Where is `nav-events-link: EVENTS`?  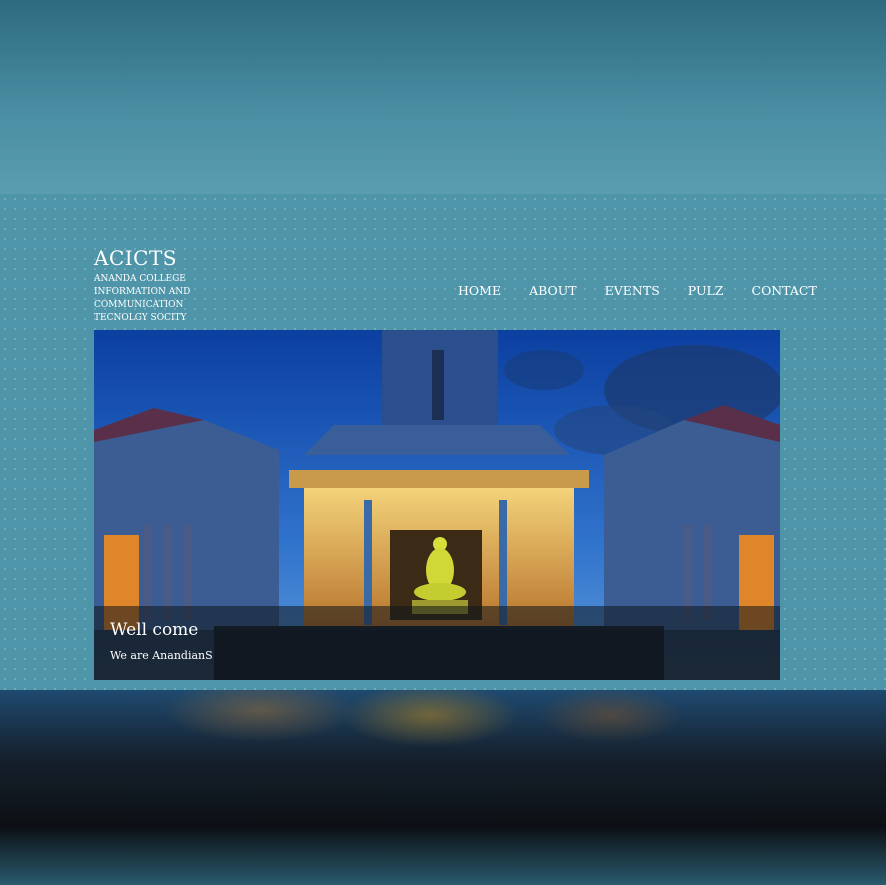 nav-events-link: EVENTS is located at coordinates (632, 290).